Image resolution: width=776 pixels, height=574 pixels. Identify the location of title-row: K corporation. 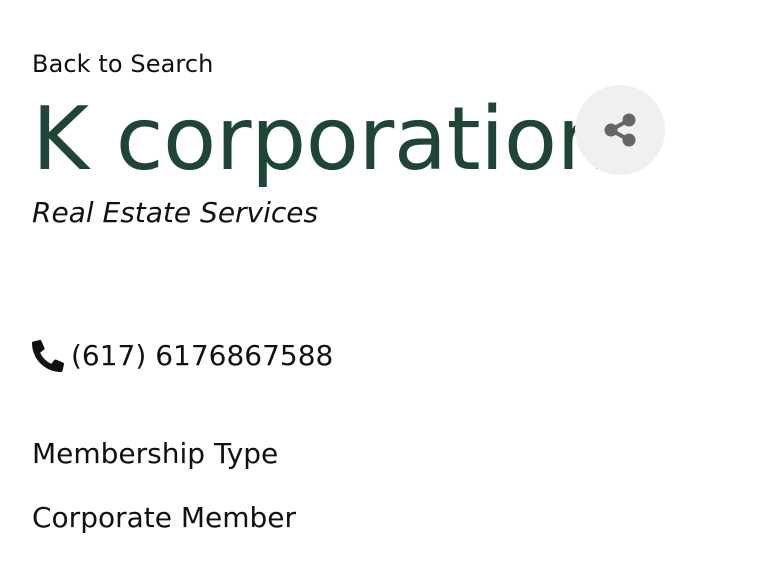
(322, 139).